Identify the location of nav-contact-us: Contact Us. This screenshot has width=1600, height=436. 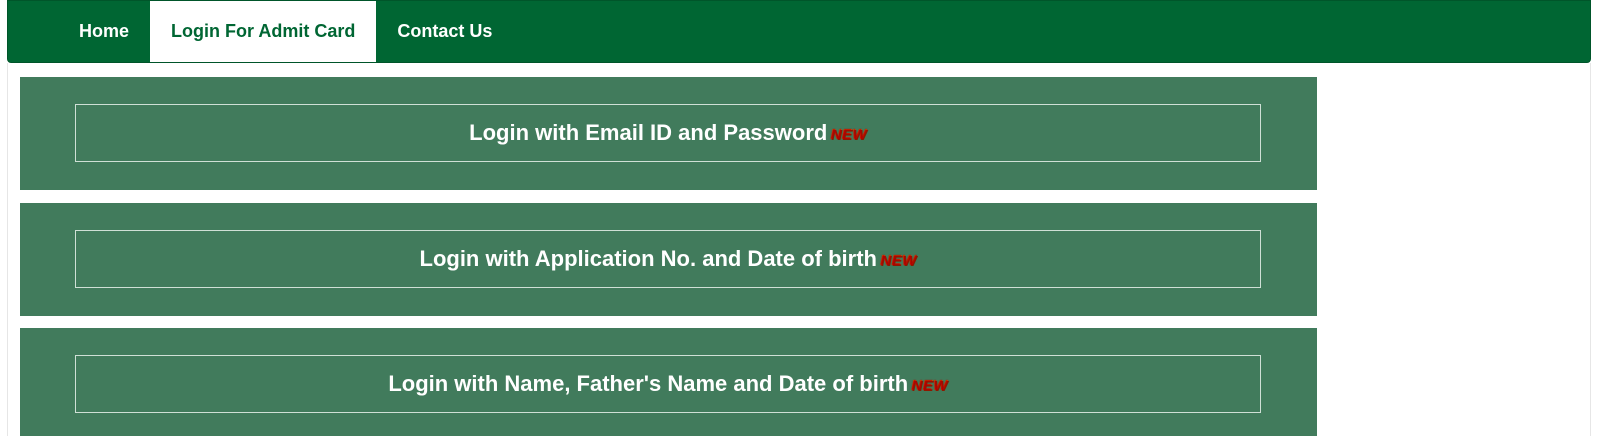
(444, 31).